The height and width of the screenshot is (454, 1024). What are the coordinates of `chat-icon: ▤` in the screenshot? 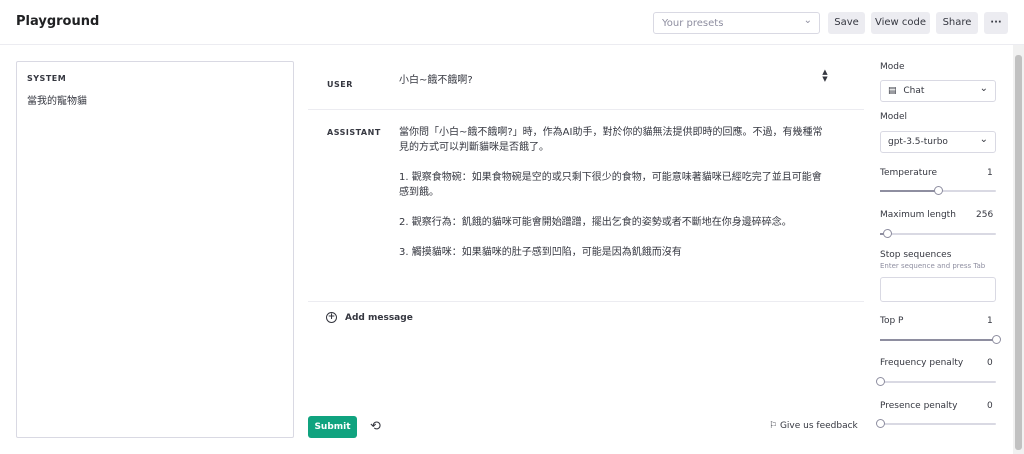 It's located at (892, 91).